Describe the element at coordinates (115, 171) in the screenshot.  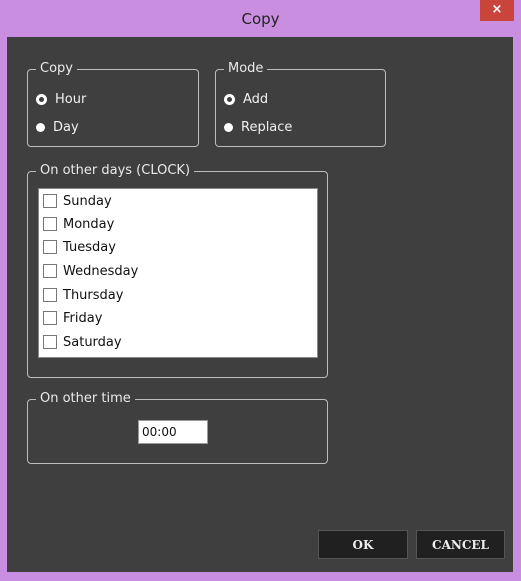
I see `days-group-legend: On other days (CLOCK)` at that location.